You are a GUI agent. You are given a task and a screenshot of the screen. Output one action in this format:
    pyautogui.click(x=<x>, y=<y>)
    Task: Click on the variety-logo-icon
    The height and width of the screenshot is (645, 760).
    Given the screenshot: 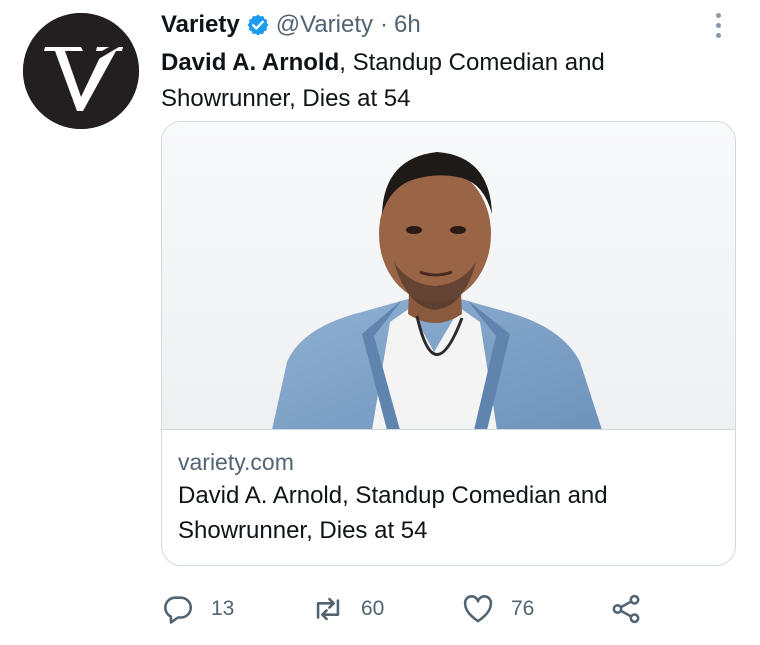 What is the action you would take?
    pyautogui.click(x=81, y=71)
    